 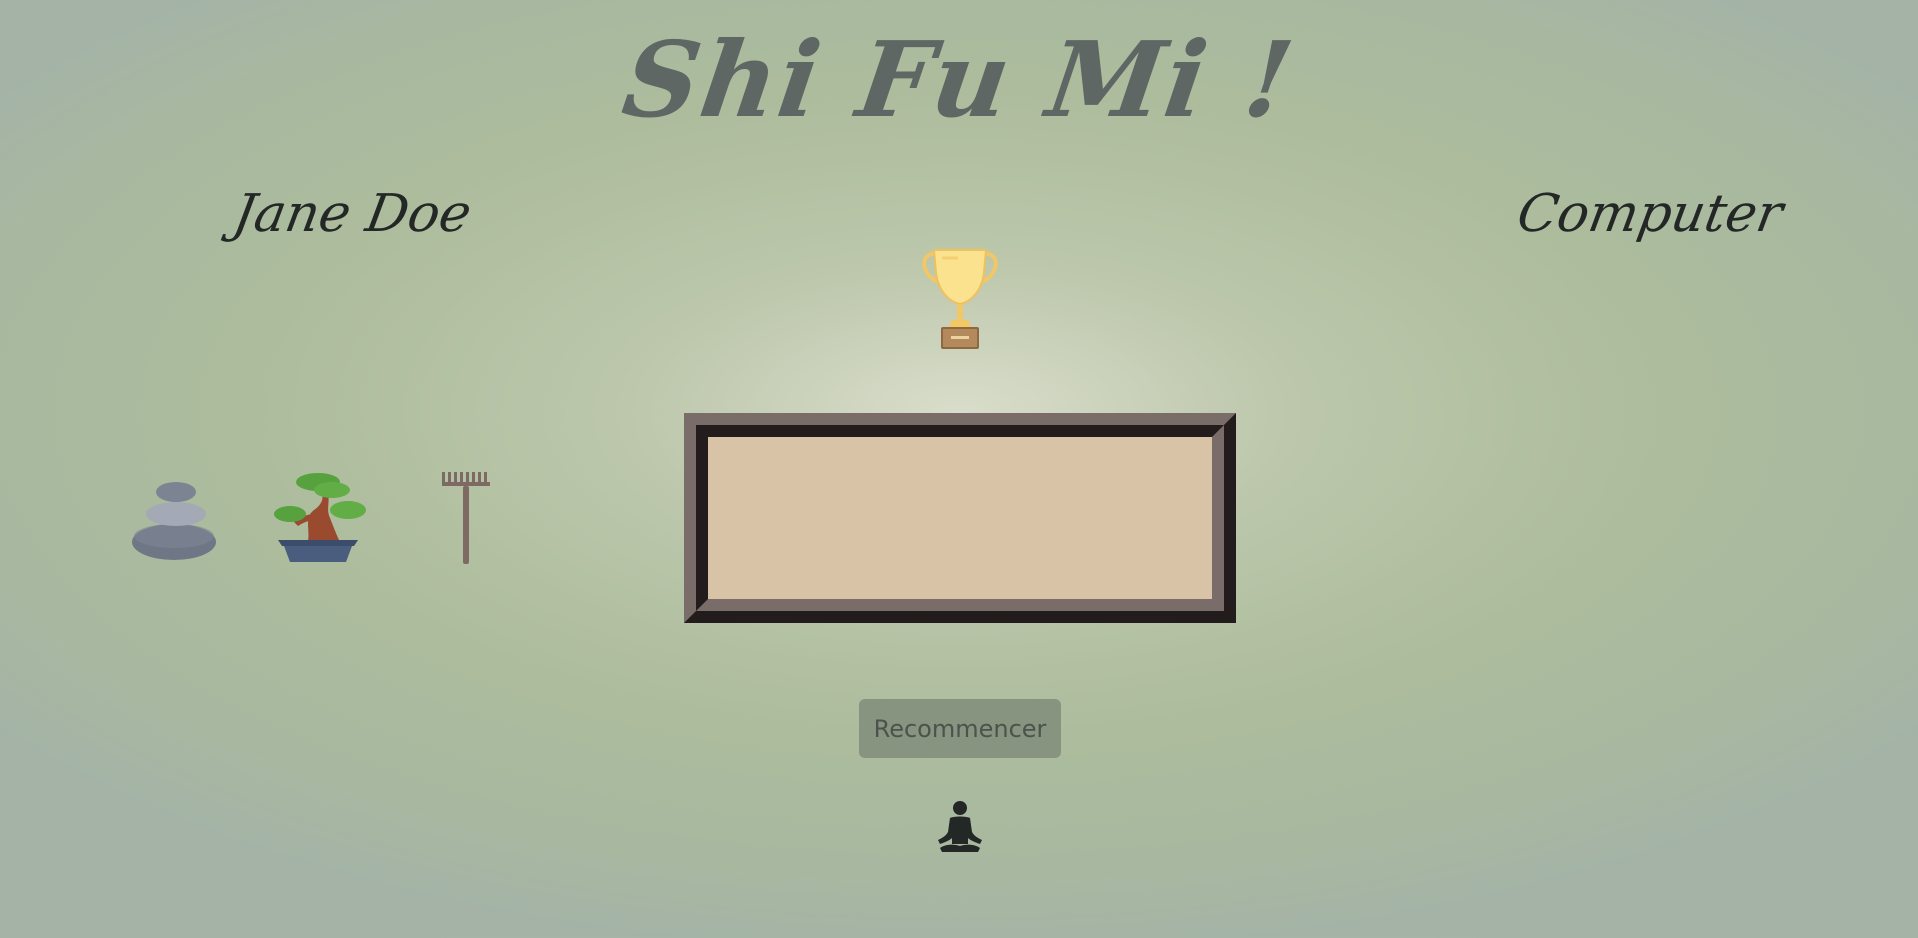 I want to click on choice-stone, so click(x=174, y=521).